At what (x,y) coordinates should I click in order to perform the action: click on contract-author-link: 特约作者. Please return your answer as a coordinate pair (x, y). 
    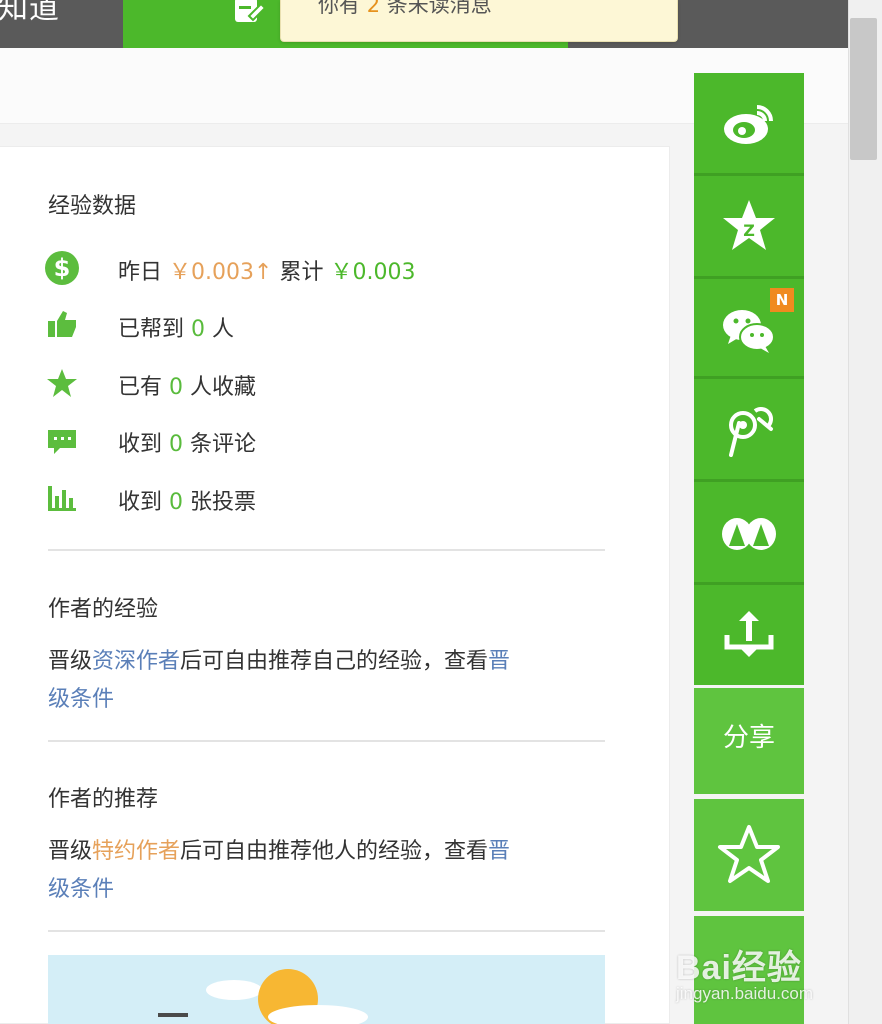
    Looking at the image, I should click on (136, 851).